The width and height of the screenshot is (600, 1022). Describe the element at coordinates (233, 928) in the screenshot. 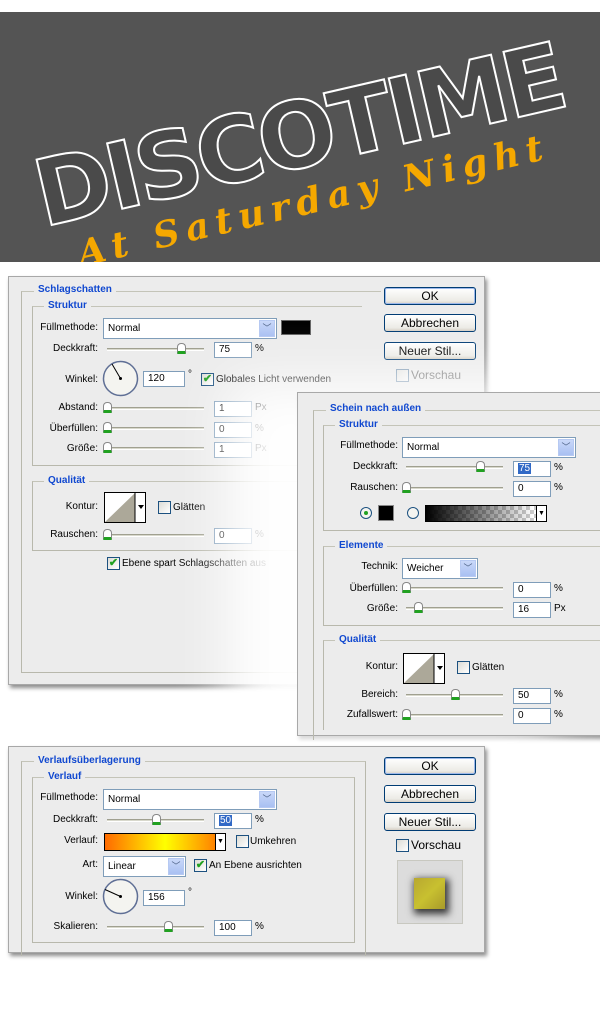

I see `scale-input: 100` at that location.